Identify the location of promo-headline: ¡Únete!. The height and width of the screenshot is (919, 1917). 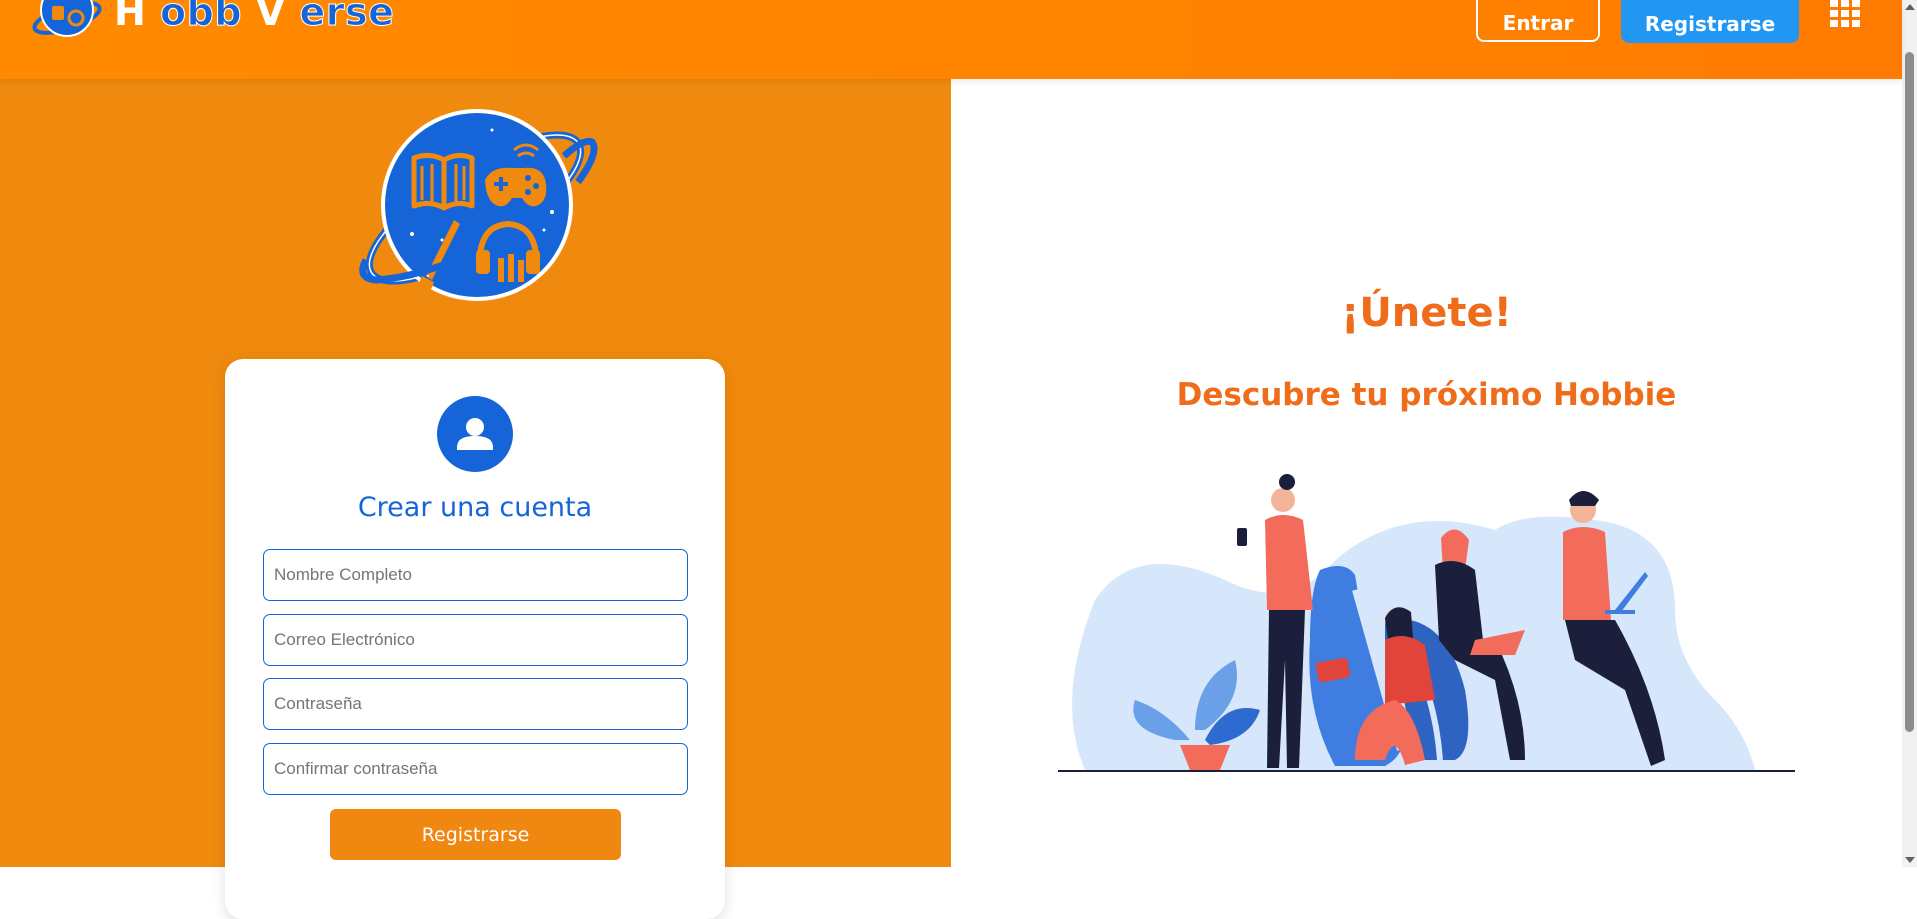
(1426, 313).